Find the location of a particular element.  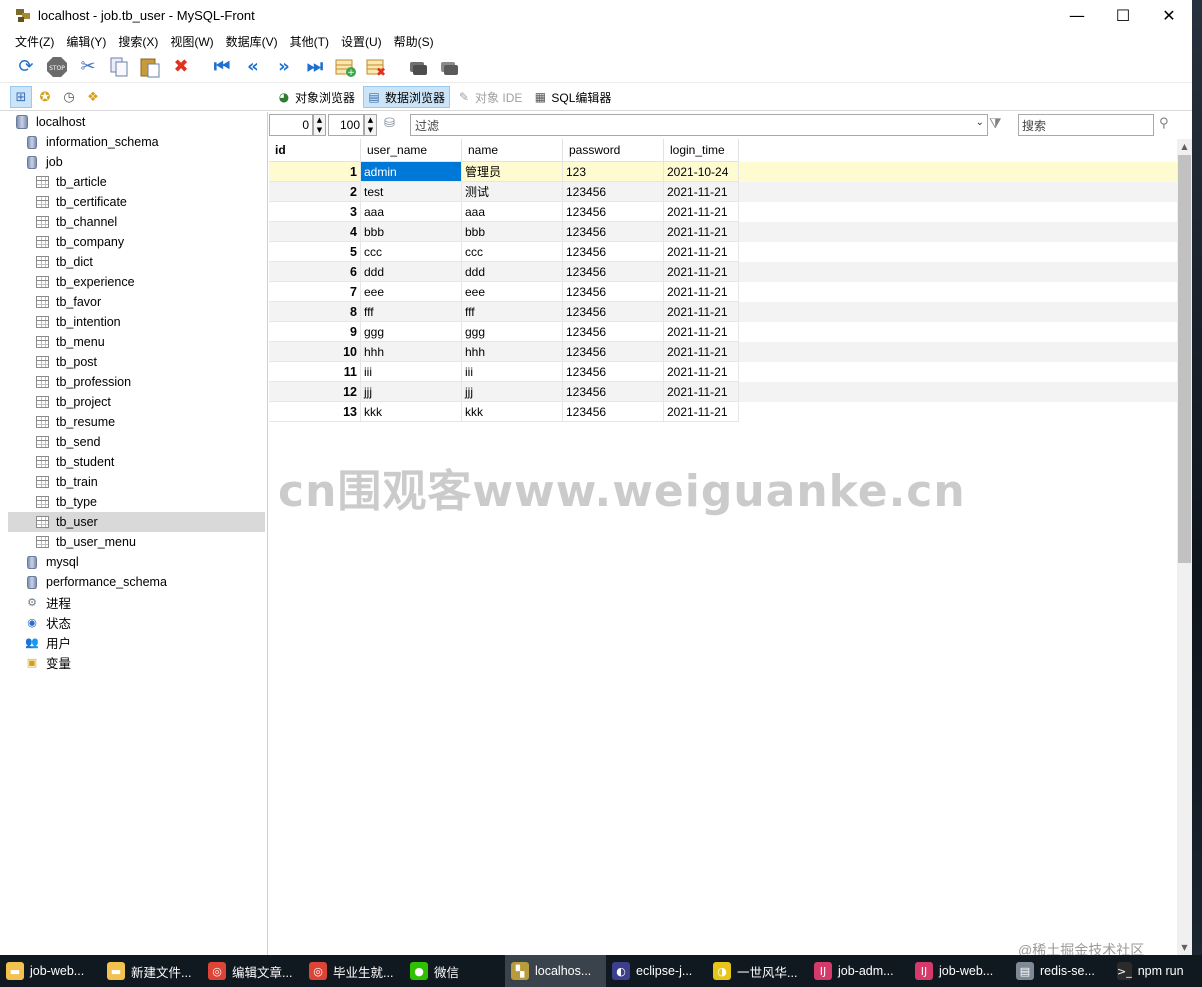

tree-table-tb-article: tb_article is located at coordinates (137, 182).